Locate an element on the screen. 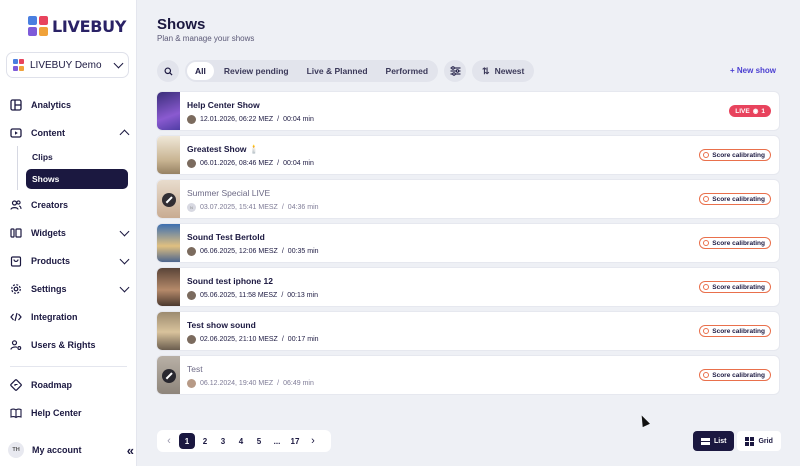 The height and width of the screenshot is (466, 800). play-icon is located at coordinates (16, 133).